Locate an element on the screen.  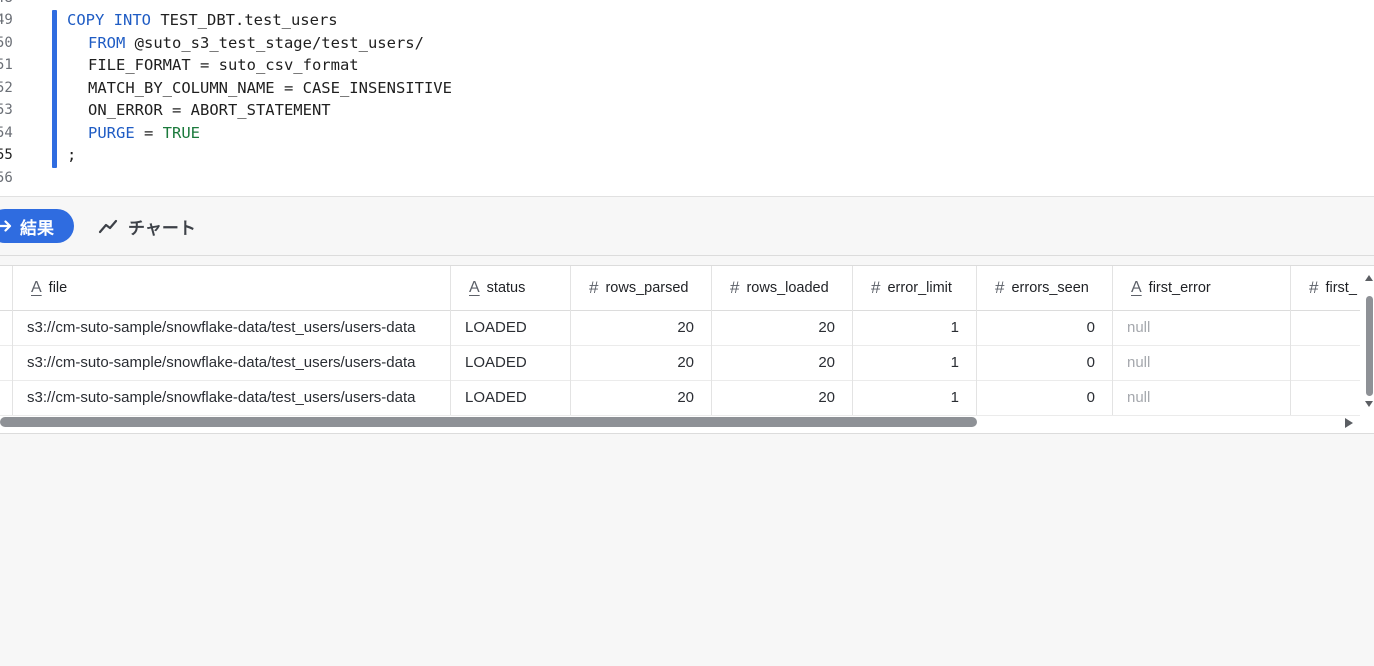
column-header-file: A file is located at coordinates (231, 288).